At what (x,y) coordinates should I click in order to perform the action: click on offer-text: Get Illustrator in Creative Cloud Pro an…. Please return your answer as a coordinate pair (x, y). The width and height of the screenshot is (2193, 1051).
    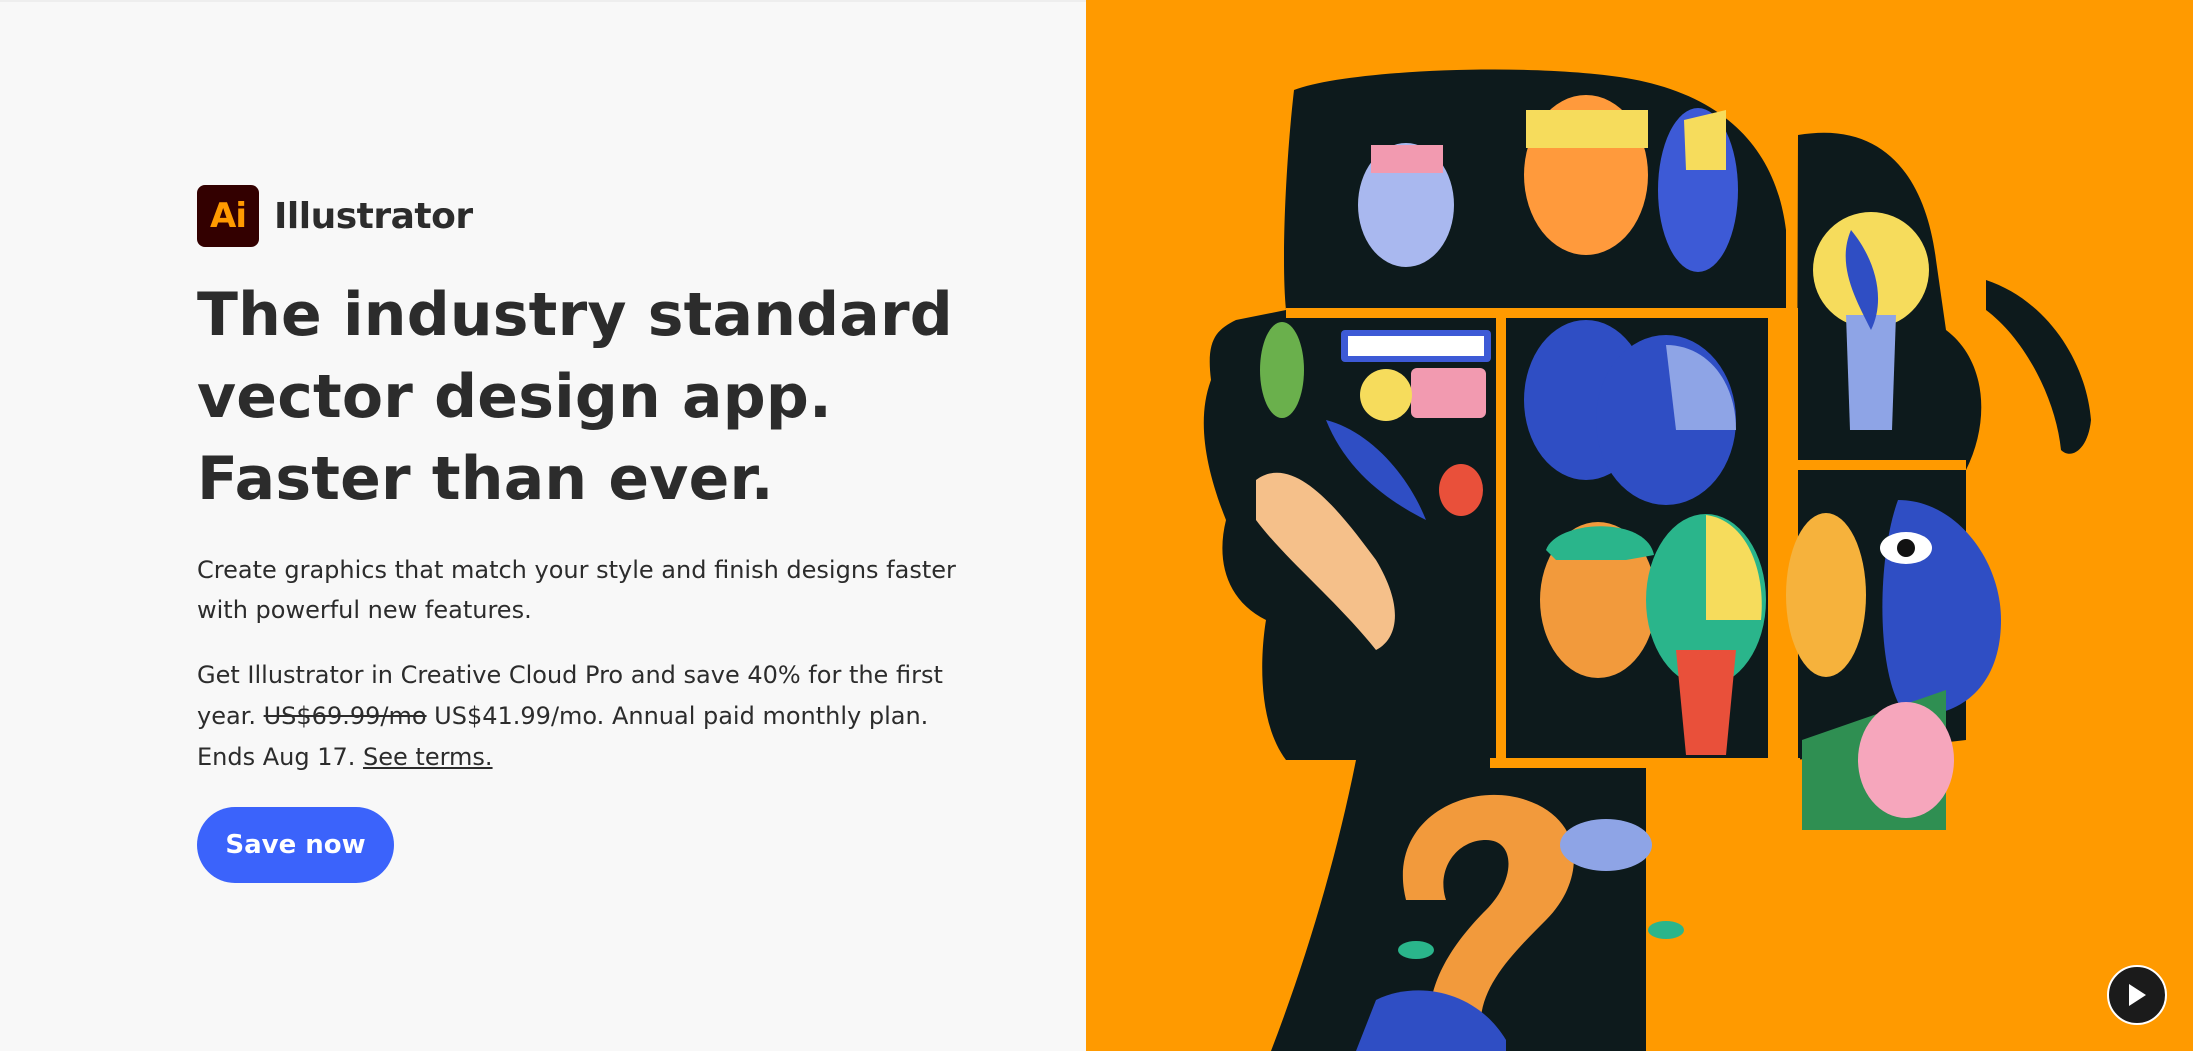
    Looking at the image, I should click on (577, 716).